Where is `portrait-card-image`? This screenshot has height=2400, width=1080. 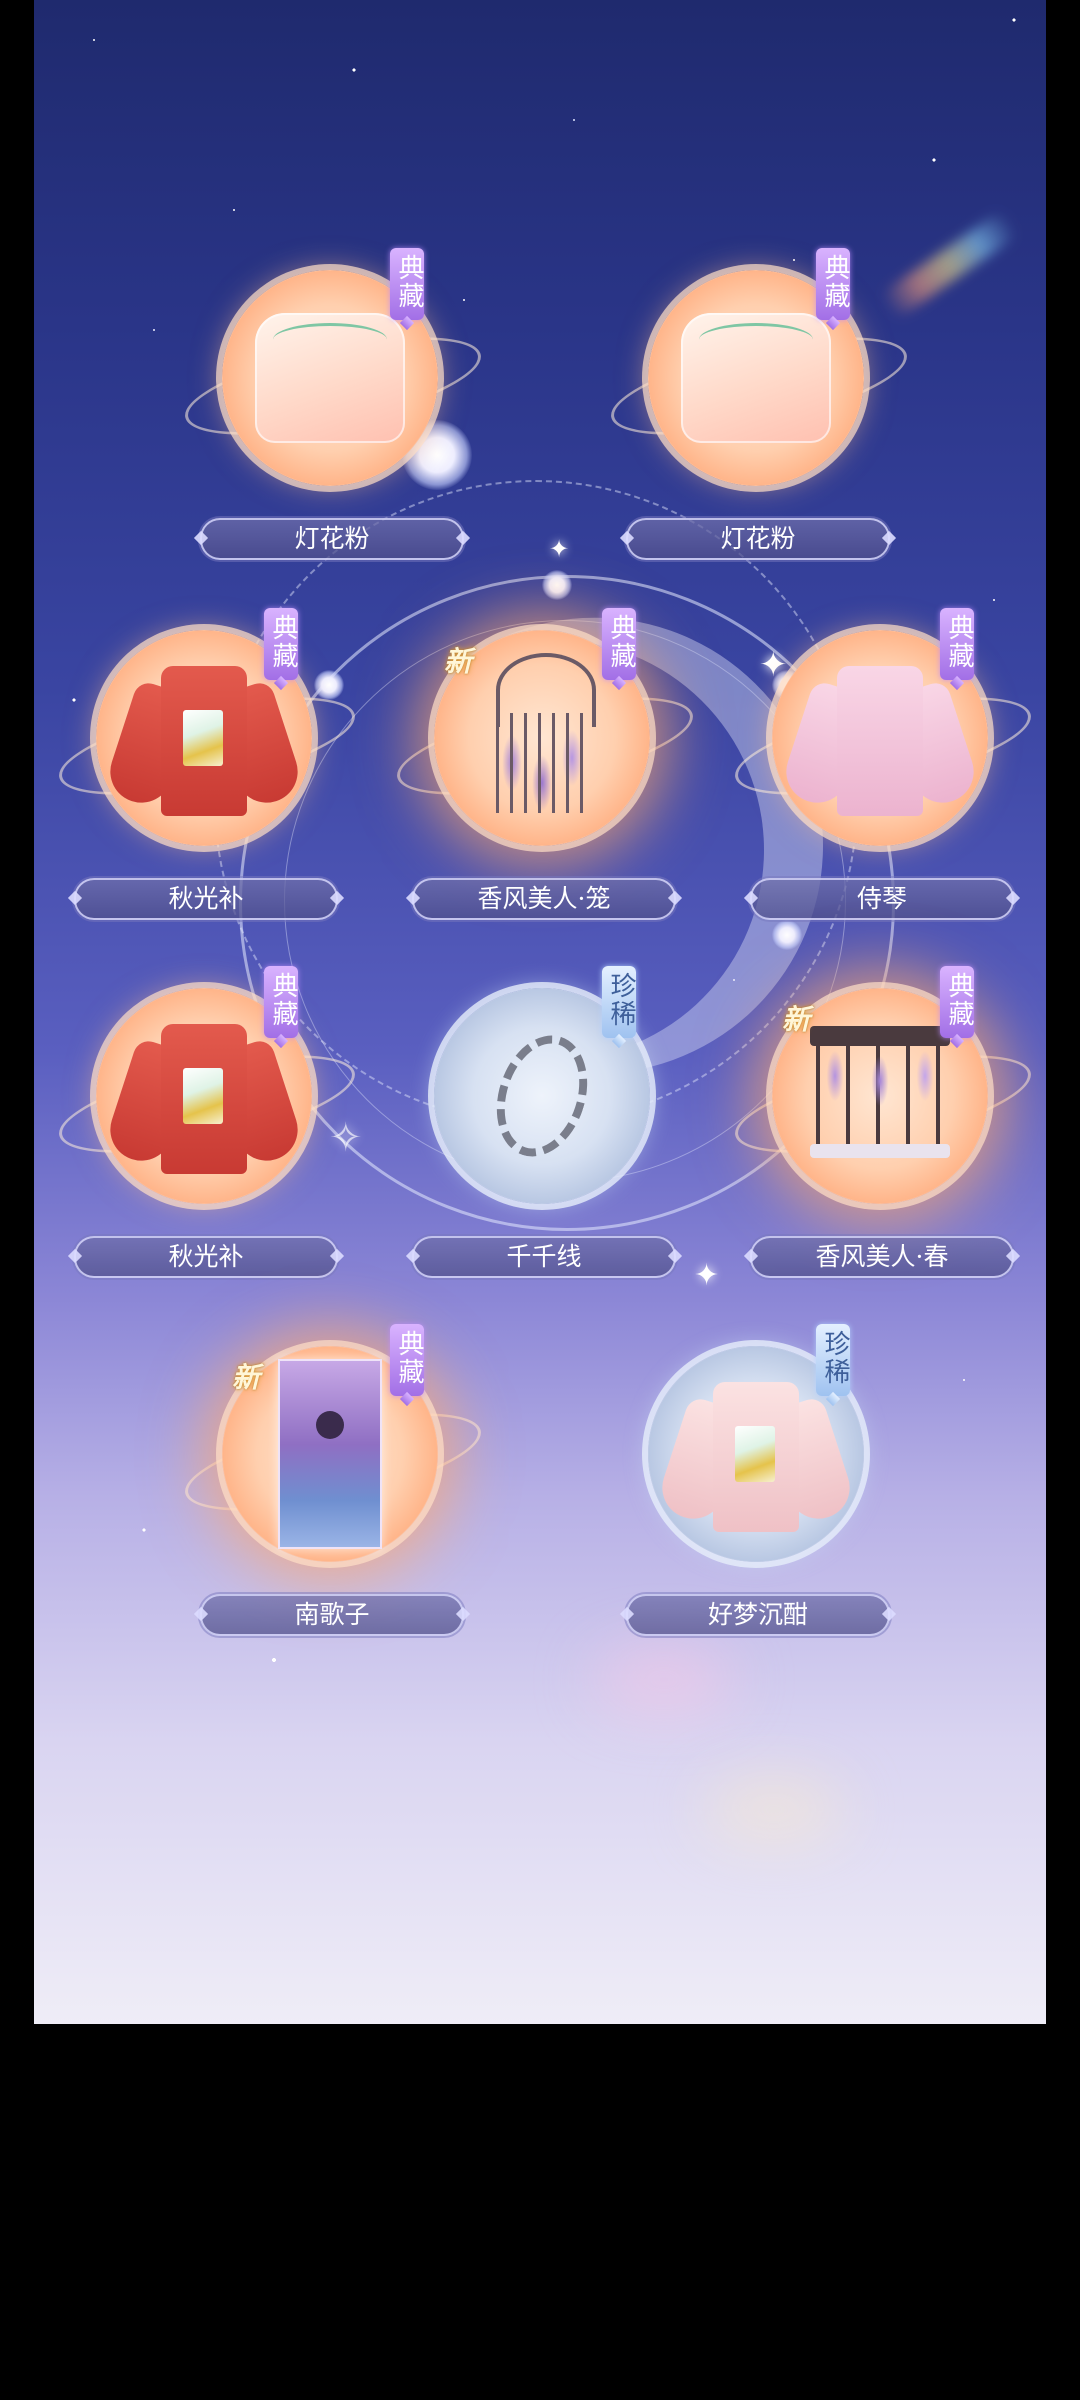
portrait-card-image is located at coordinates (330, 1454).